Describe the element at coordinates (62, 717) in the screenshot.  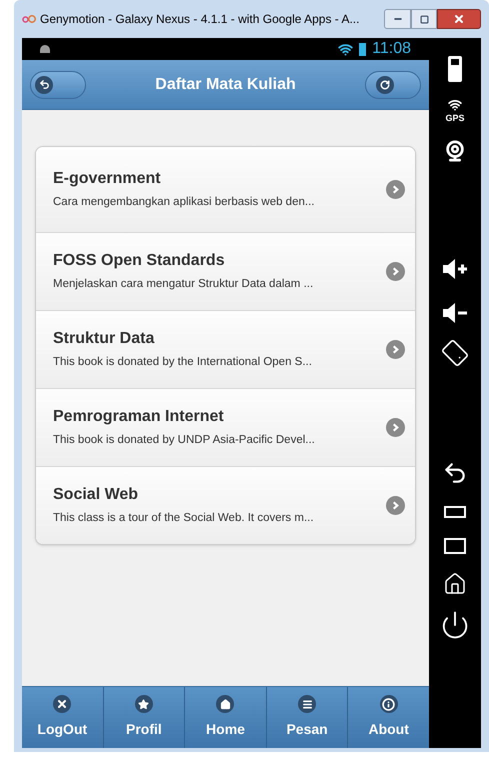
I see `footer-tab: LogOut` at that location.